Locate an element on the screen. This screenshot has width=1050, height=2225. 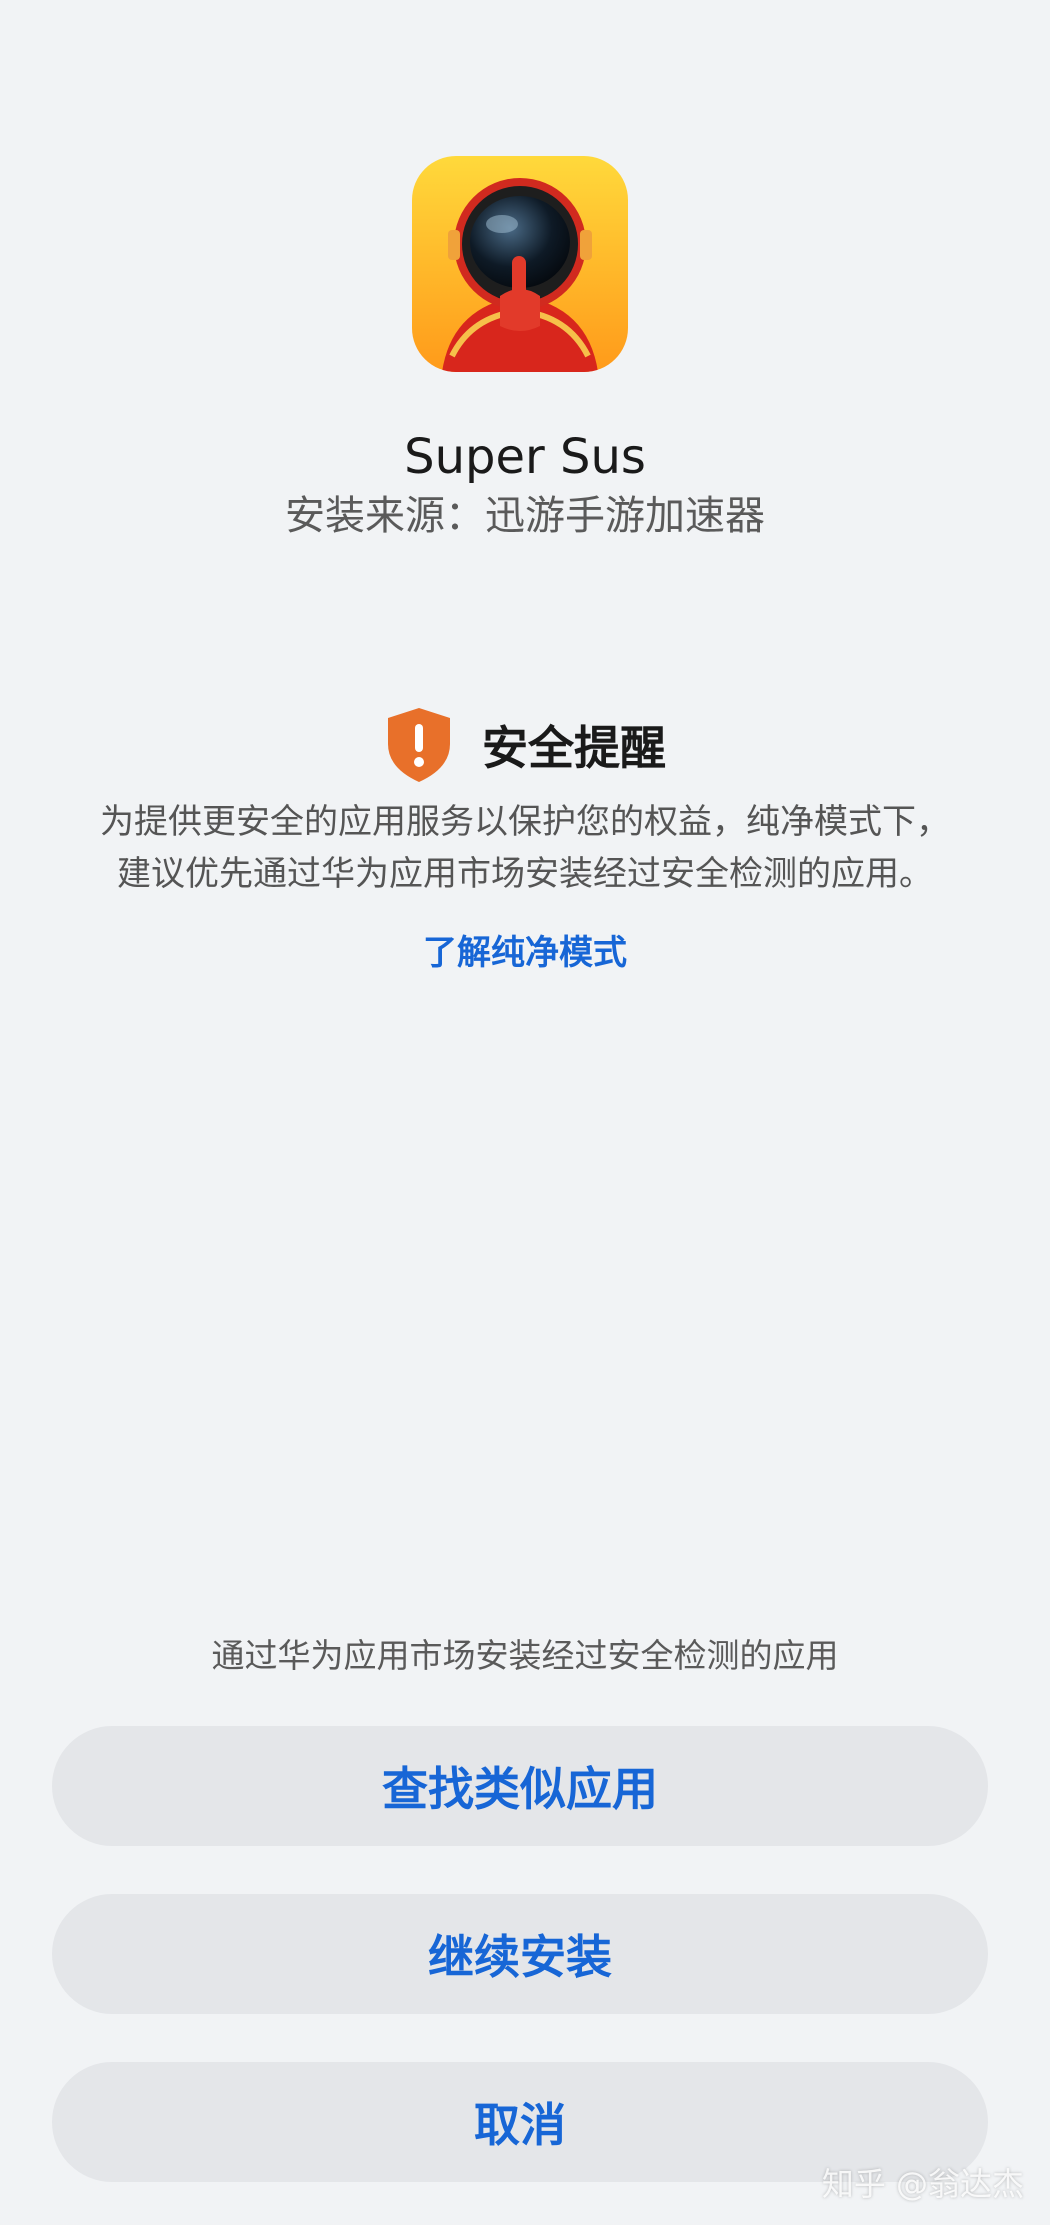
warning-message-line-2: 建议优先通过华为应用市场安装经过安全检测的应用。 is located at coordinates (525, 874).